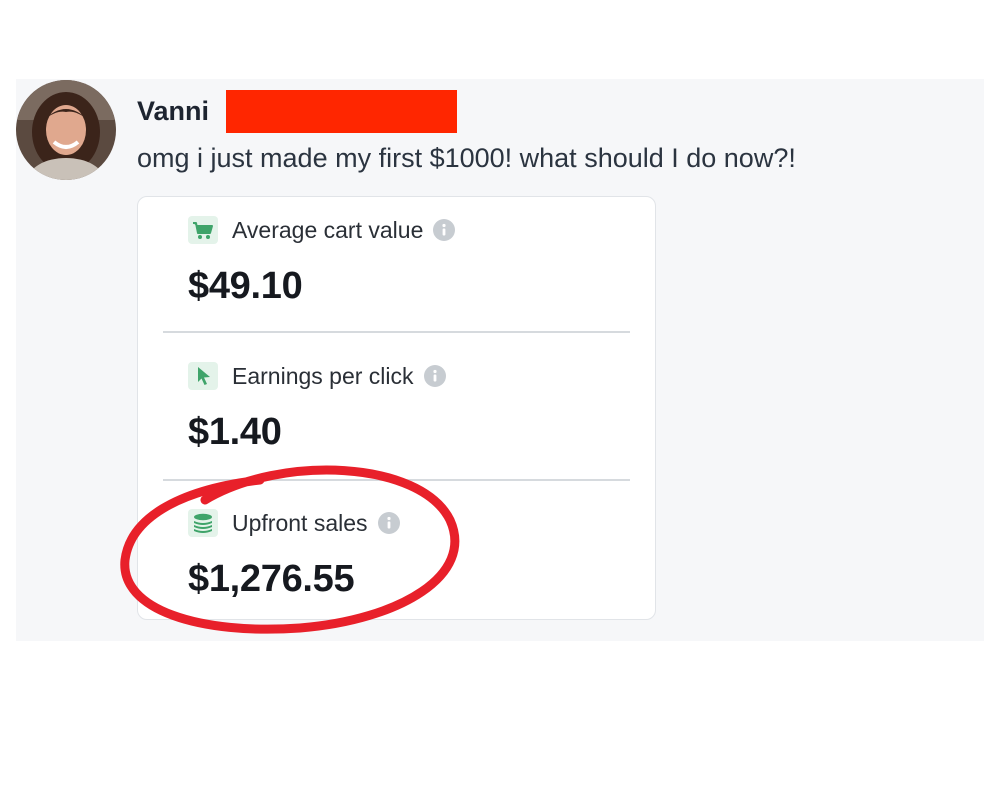 Image resolution: width=1000 pixels, height=800 pixels. What do you see at coordinates (271, 579) in the screenshot?
I see `stat-value: $1,276.55` at bounding box center [271, 579].